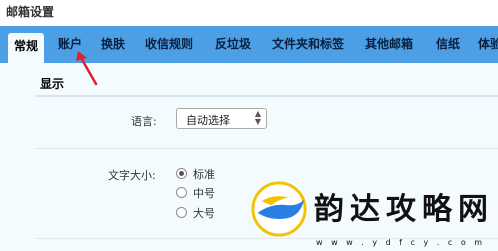 This screenshot has width=498, height=251. I want to click on display-section-heading: 显示, so click(52, 84).